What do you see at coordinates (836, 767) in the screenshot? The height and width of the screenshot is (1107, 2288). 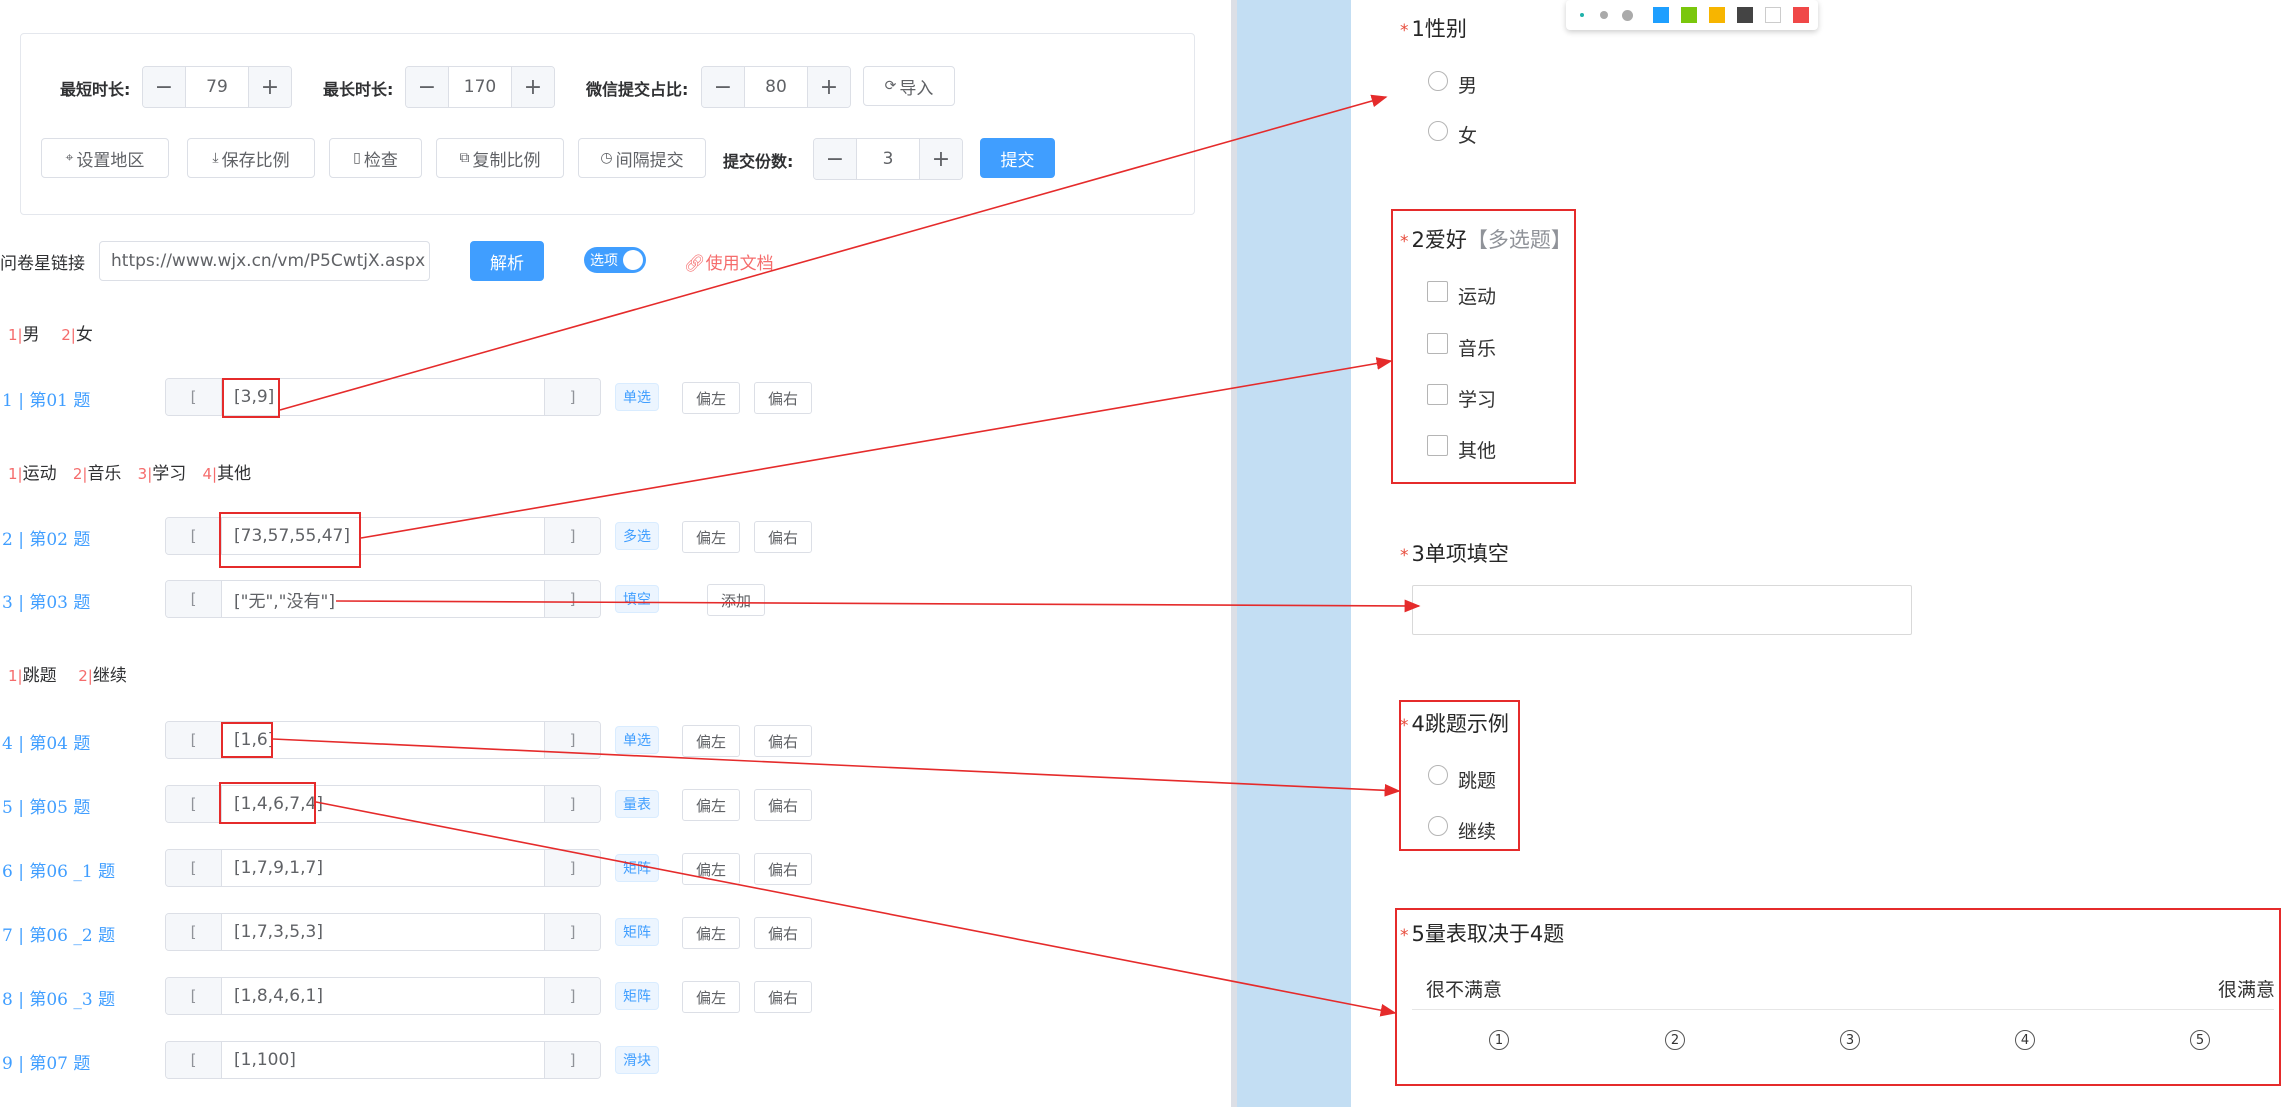 I see `arrow-q4` at bounding box center [836, 767].